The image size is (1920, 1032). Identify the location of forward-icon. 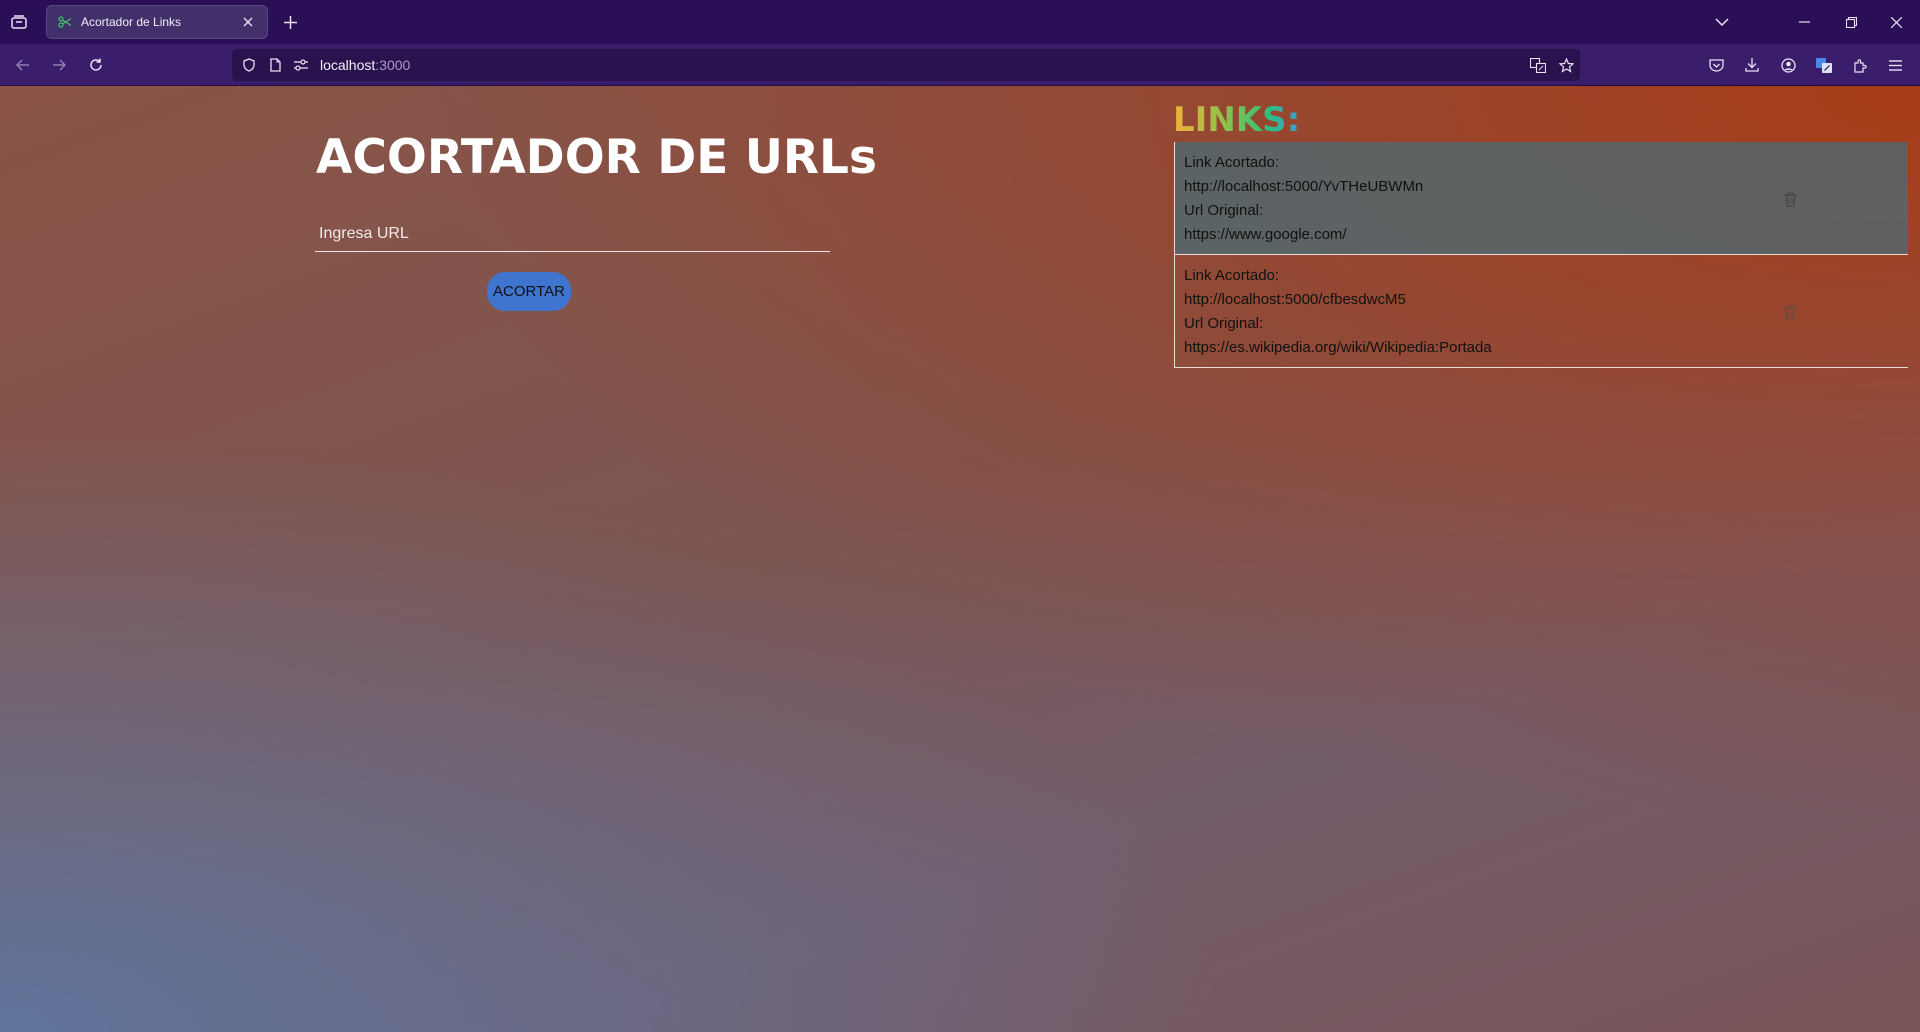
(59, 65).